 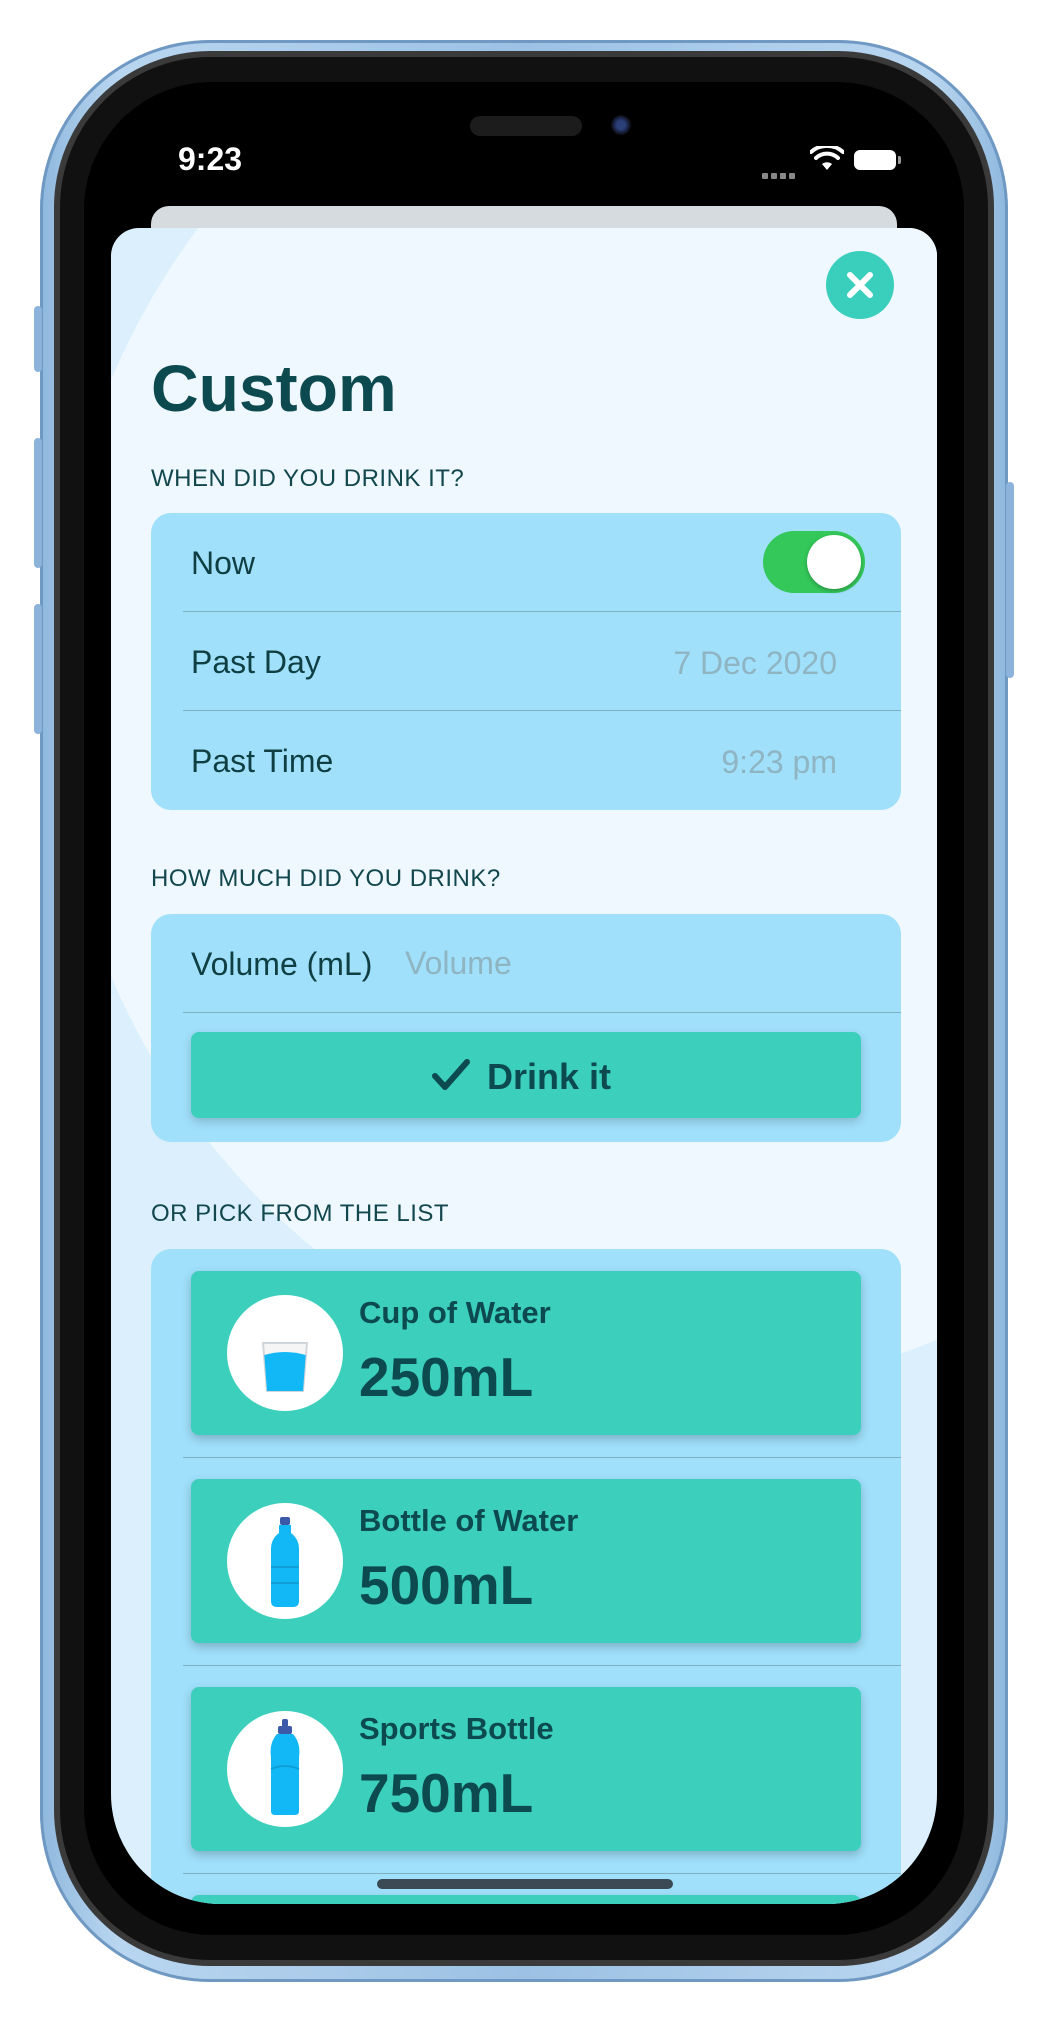 What do you see at coordinates (223, 563) in the screenshot?
I see `now-label: Now` at bounding box center [223, 563].